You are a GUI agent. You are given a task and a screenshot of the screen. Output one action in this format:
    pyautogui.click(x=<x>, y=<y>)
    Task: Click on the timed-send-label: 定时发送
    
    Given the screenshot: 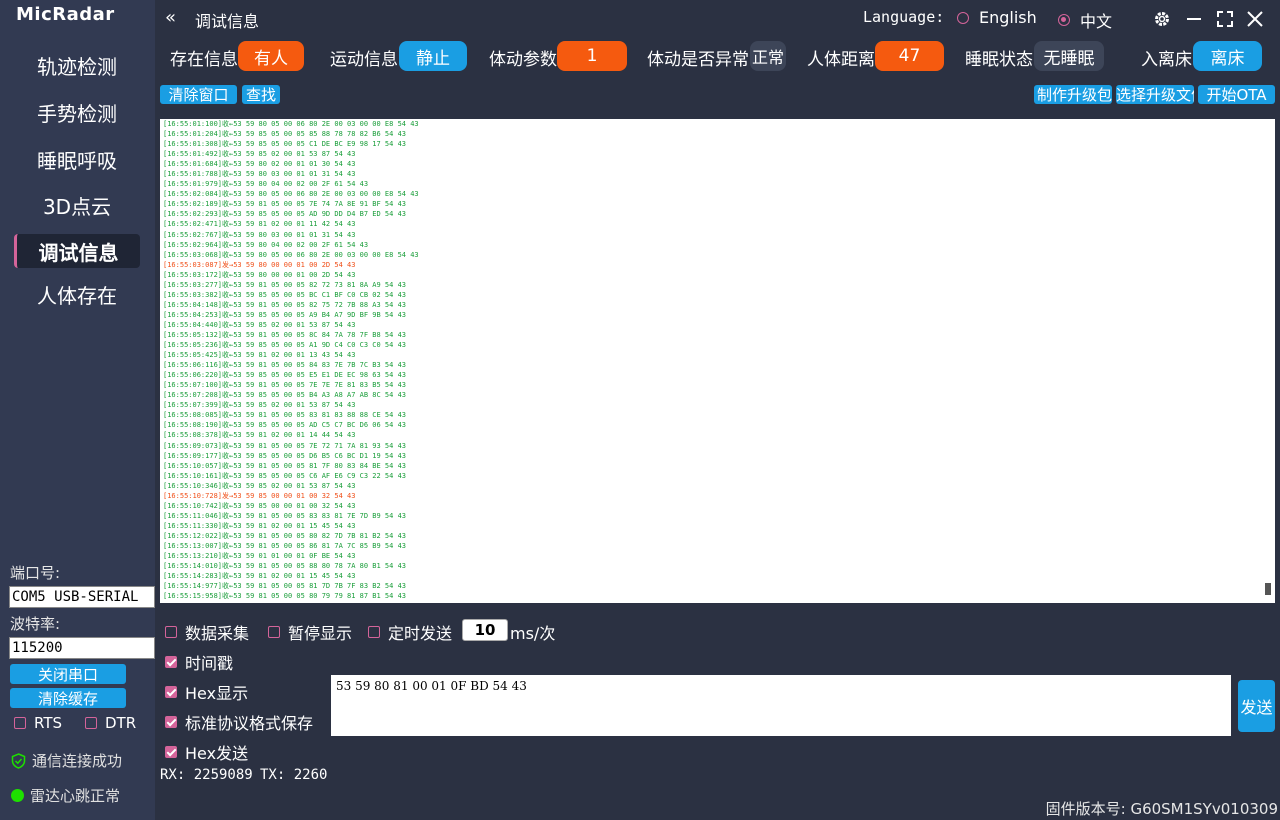 What is the action you would take?
    pyautogui.click(x=420, y=633)
    